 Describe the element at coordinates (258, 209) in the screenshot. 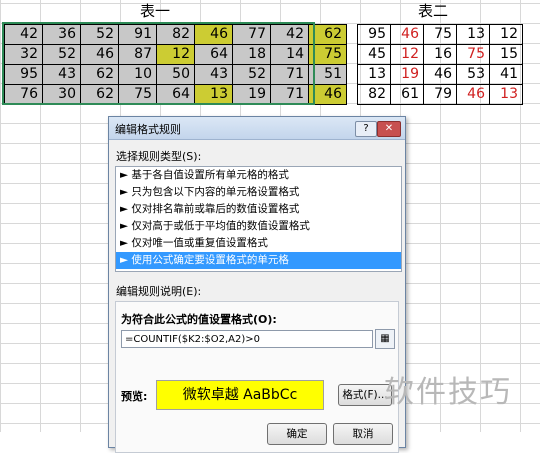

I see `rule-type-item: ► 仅对排名靠前或靠后的数值设置格式` at that location.